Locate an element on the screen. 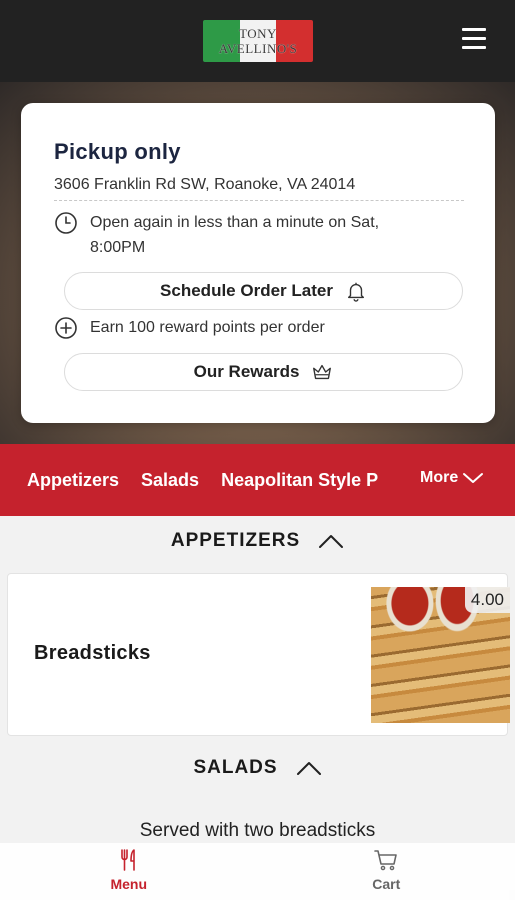 Image resolution: width=515 pixels, height=900 pixels. nav-menu-button: Menu is located at coordinates (129, 871).